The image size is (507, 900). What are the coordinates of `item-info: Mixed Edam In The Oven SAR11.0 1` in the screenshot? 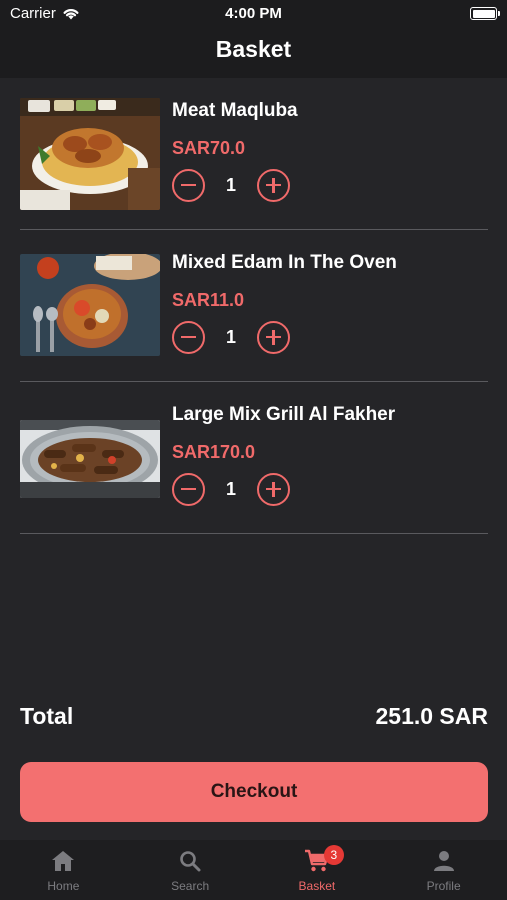 It's located at (330, 303).